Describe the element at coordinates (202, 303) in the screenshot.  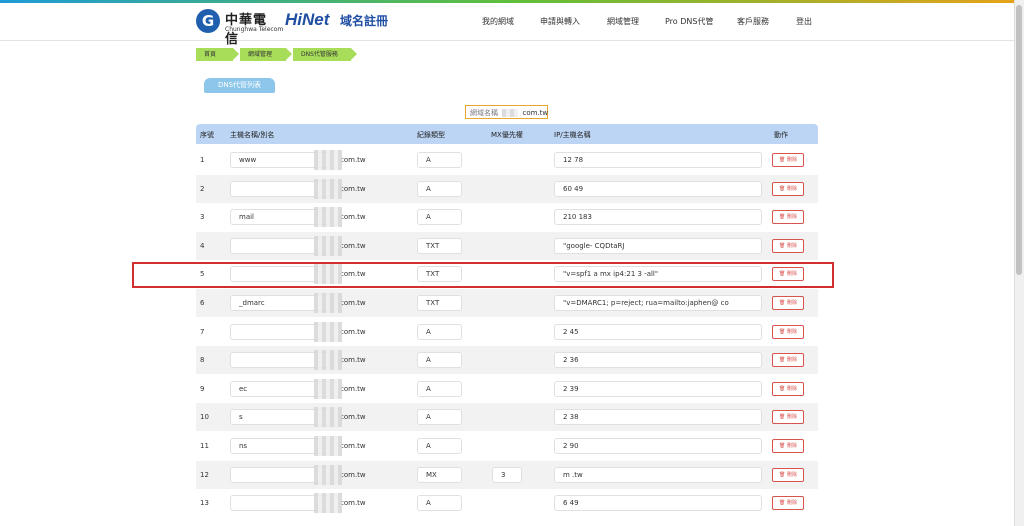
I see `row-number: 6` at that location.